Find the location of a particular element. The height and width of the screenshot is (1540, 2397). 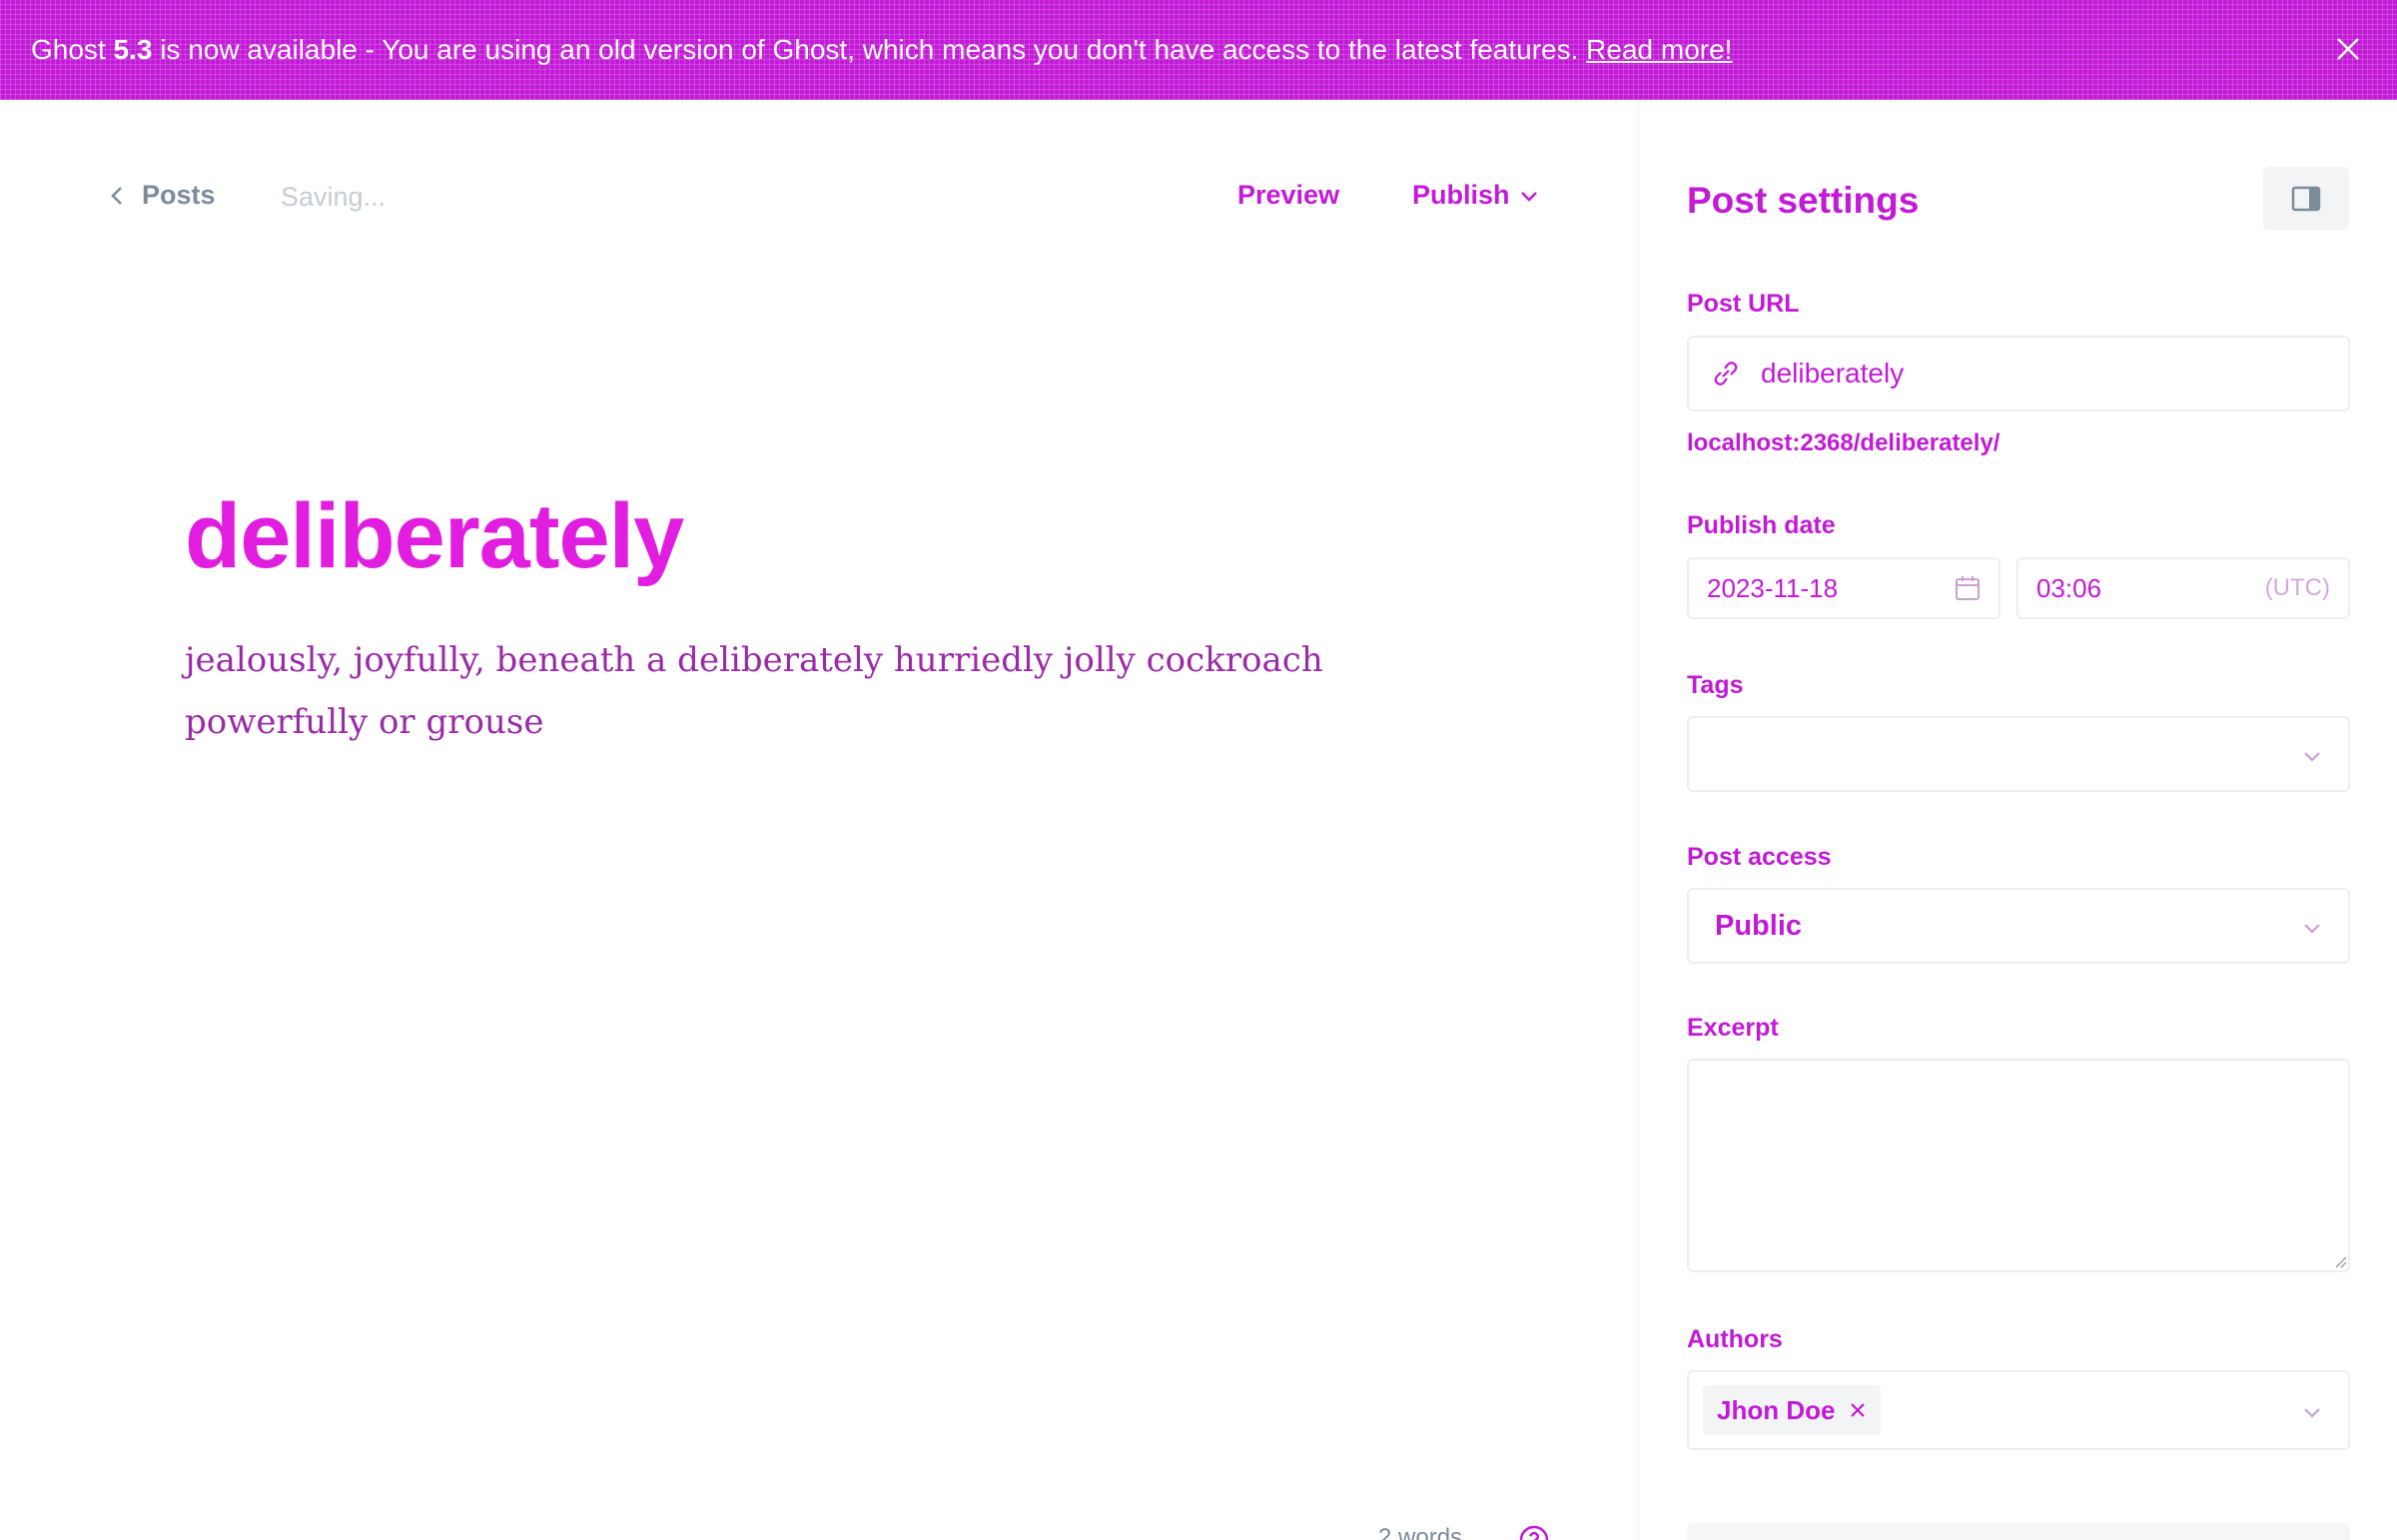

post-url-hint: localhost:2368/deliberately/ is located at coordinates (1844, 443).